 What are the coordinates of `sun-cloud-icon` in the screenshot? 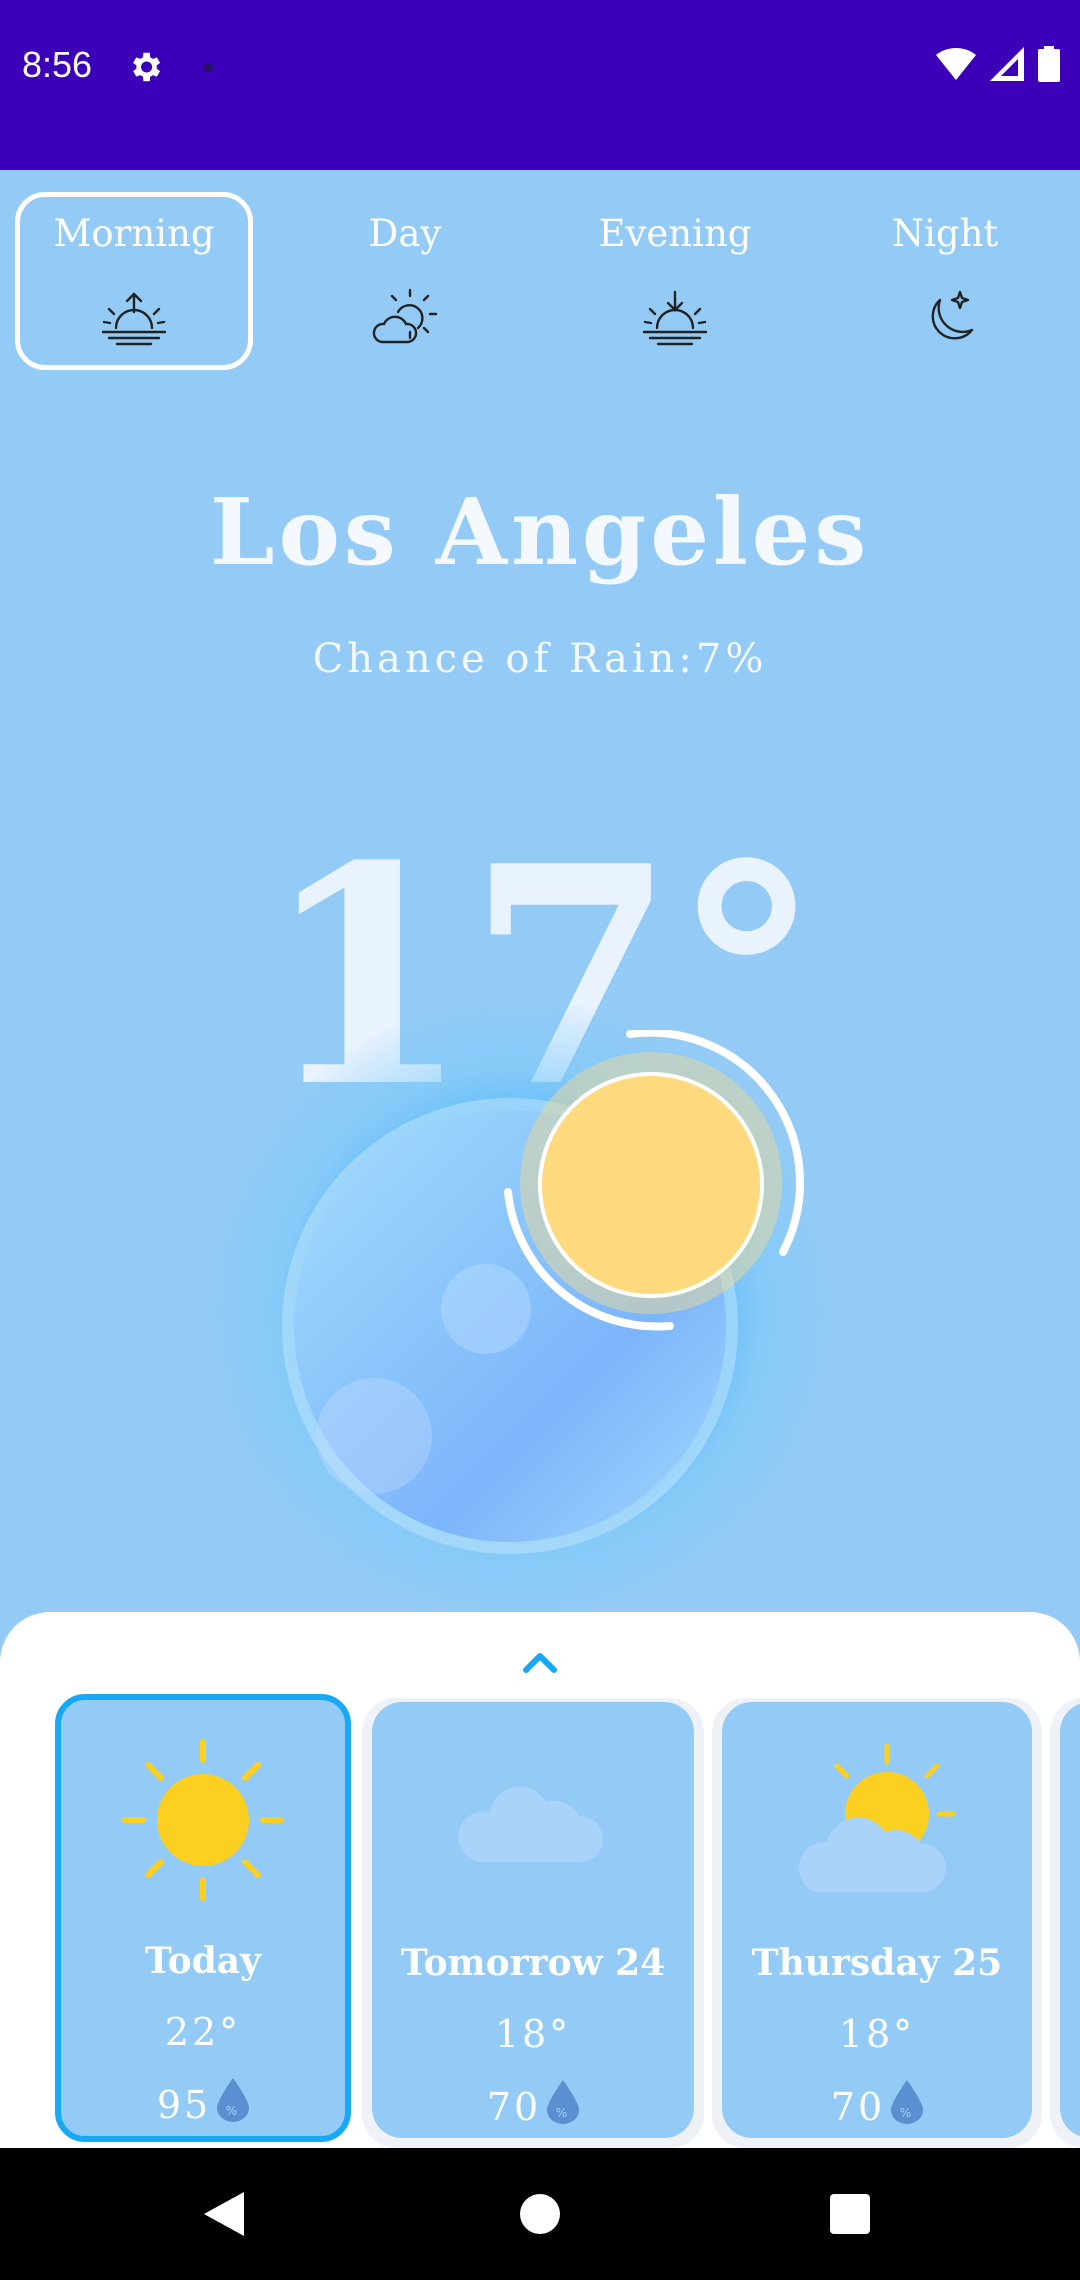 It's located at (405, 316).